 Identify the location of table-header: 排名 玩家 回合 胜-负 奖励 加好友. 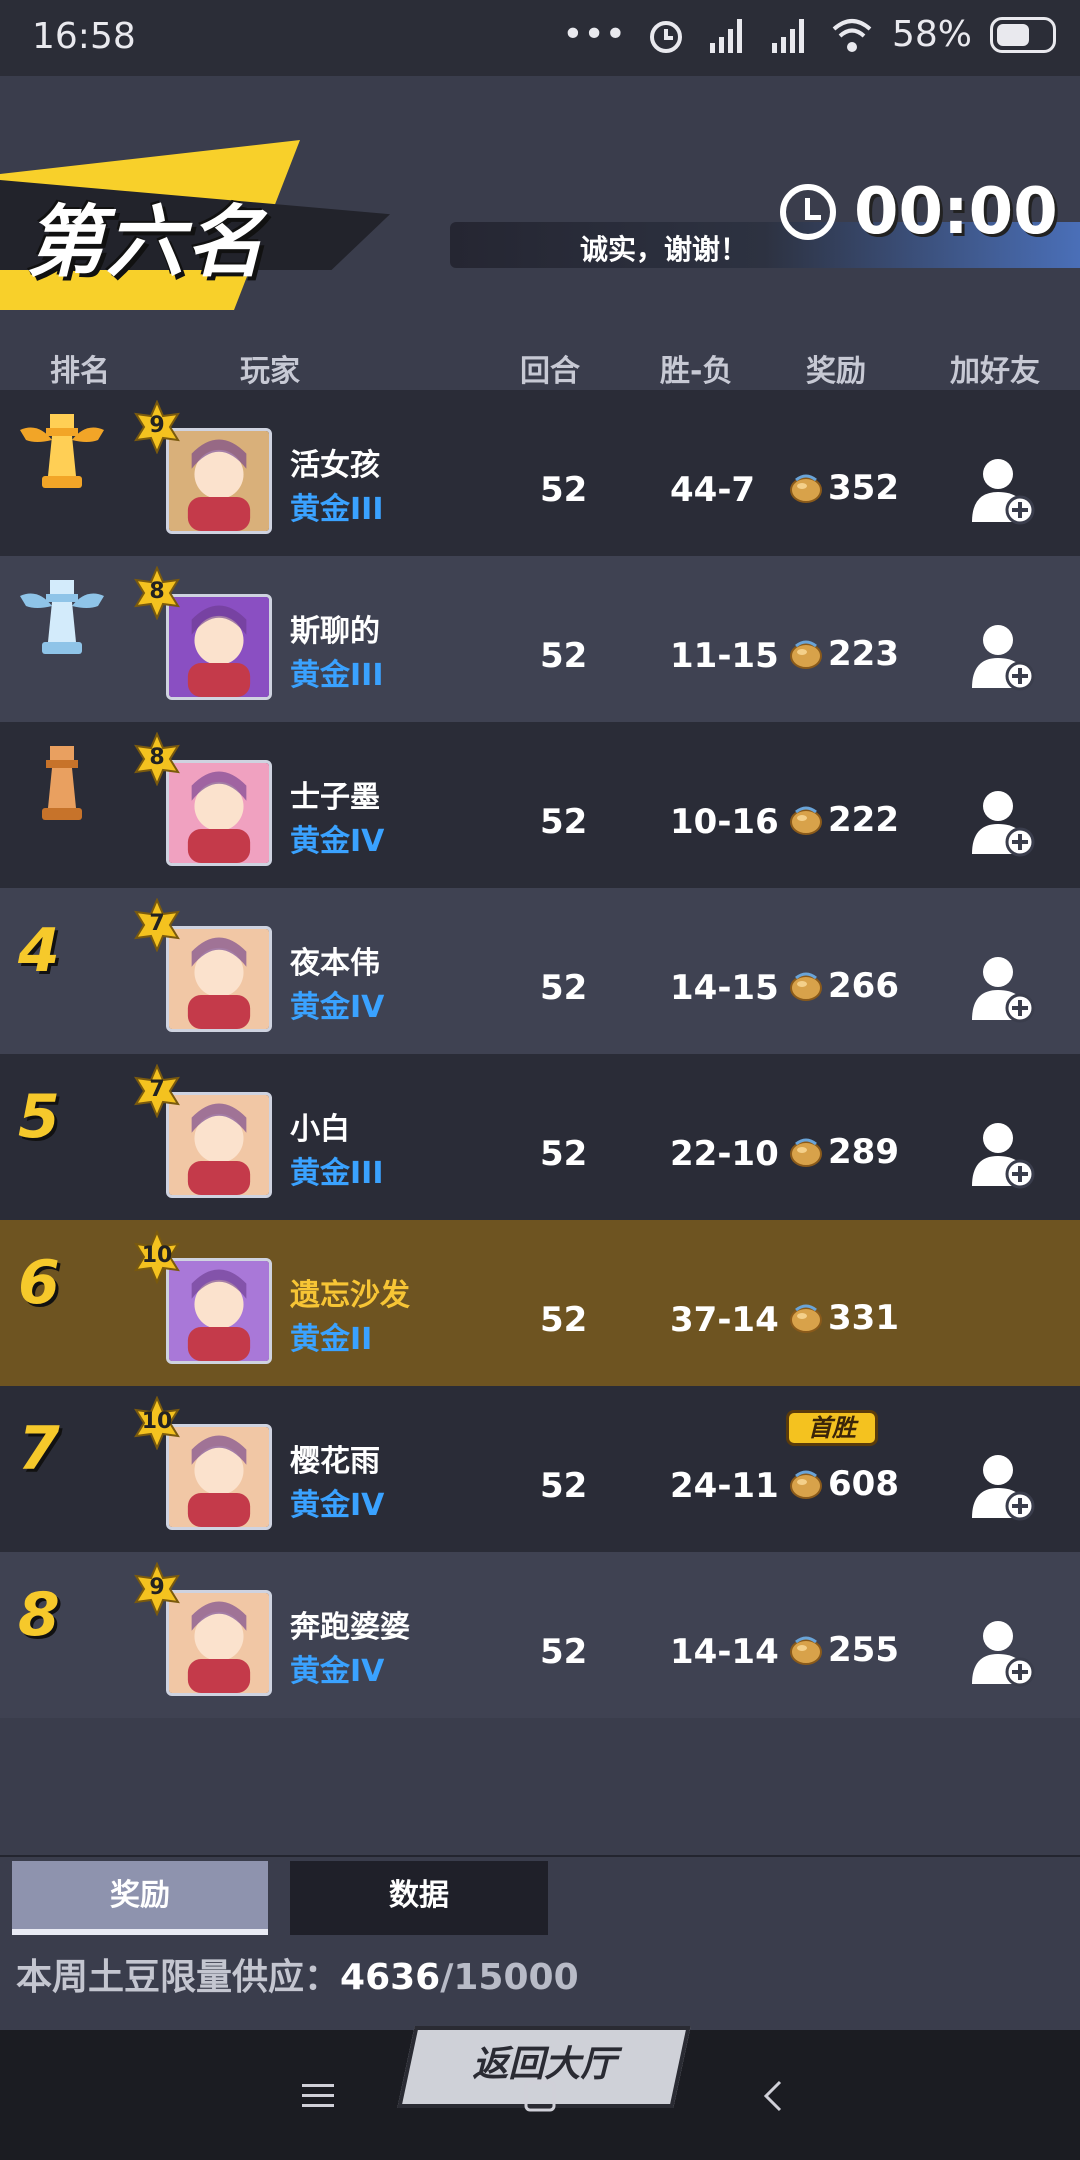
(540, 365).